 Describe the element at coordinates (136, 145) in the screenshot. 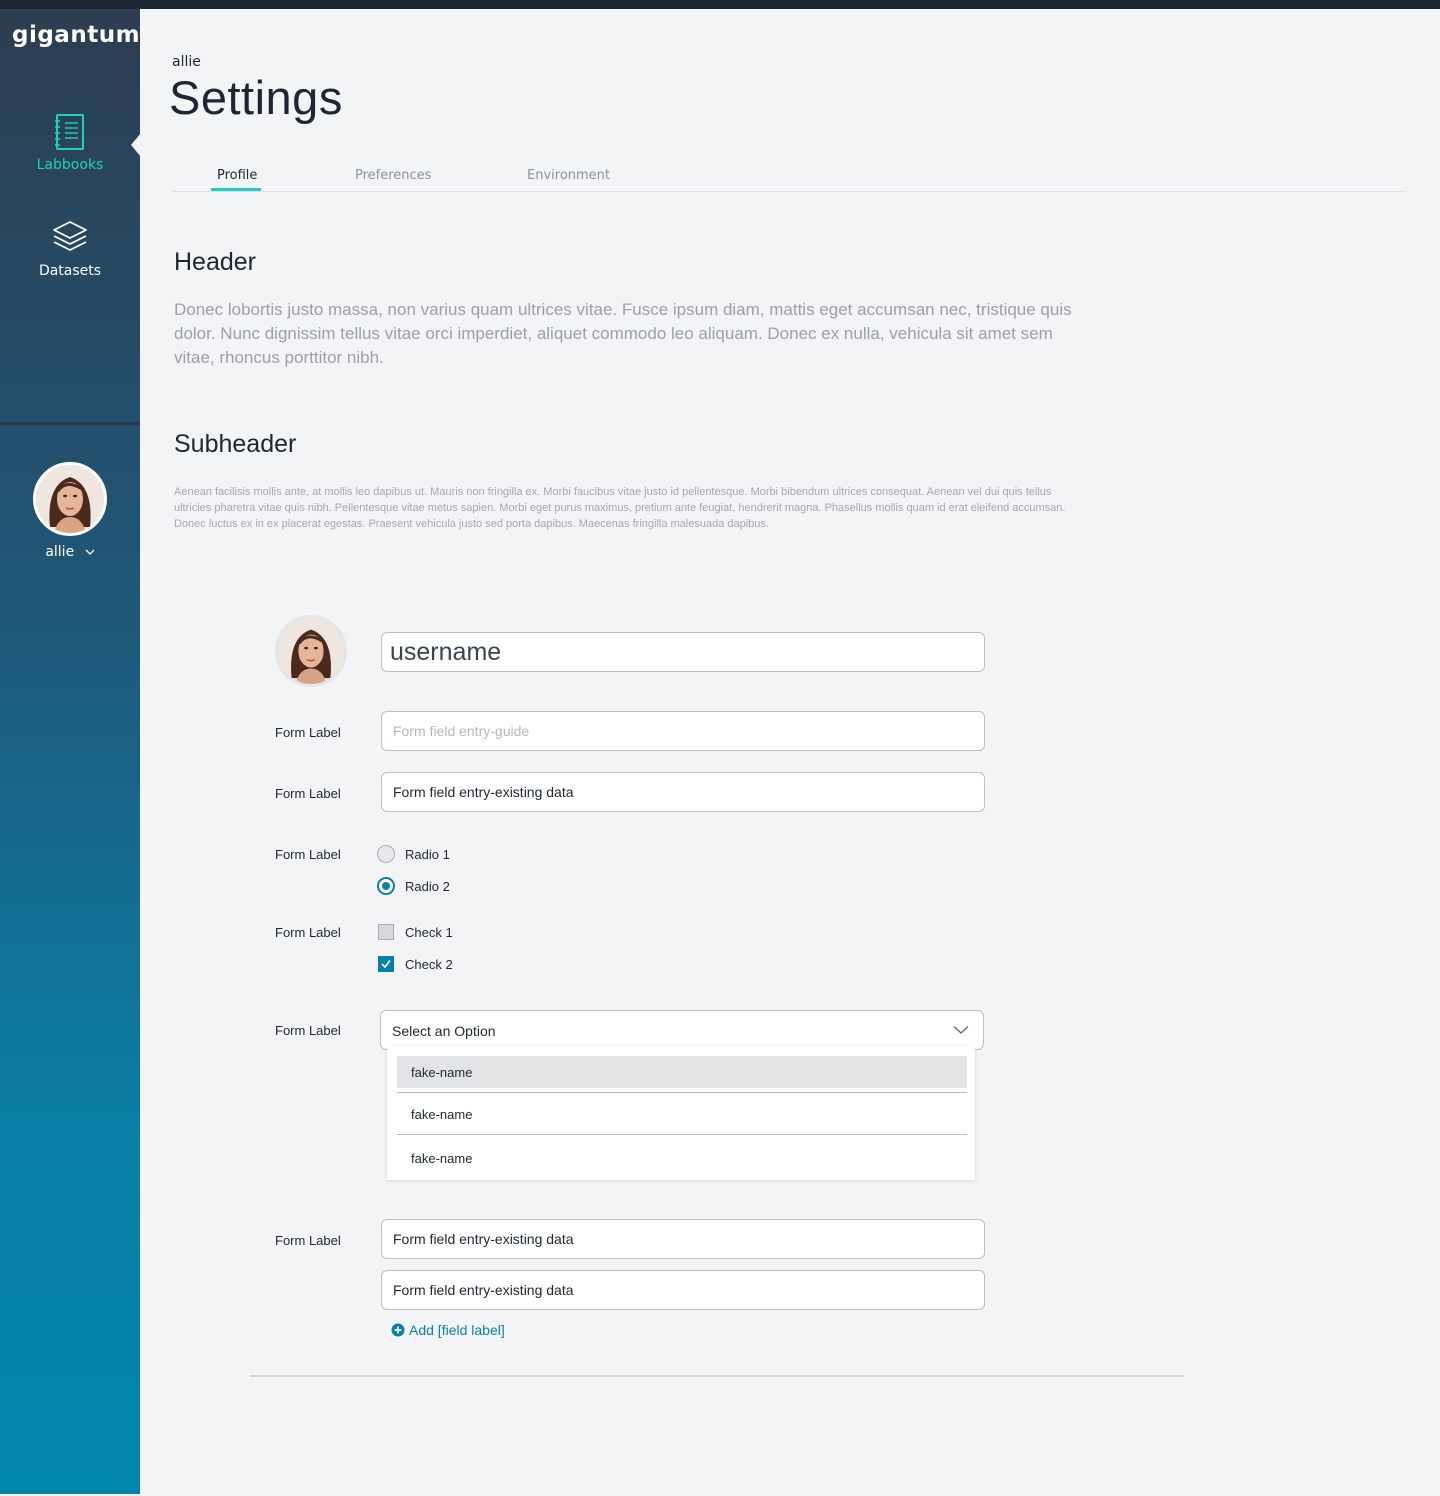

I see `active-nav-indicator` at that location.